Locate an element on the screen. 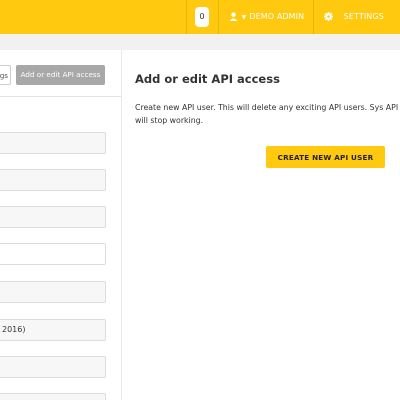 This screenshot has width=400, height=400. tab-add-or-edit-api-access: Add or edit API access is located at coordinates (60, 75).